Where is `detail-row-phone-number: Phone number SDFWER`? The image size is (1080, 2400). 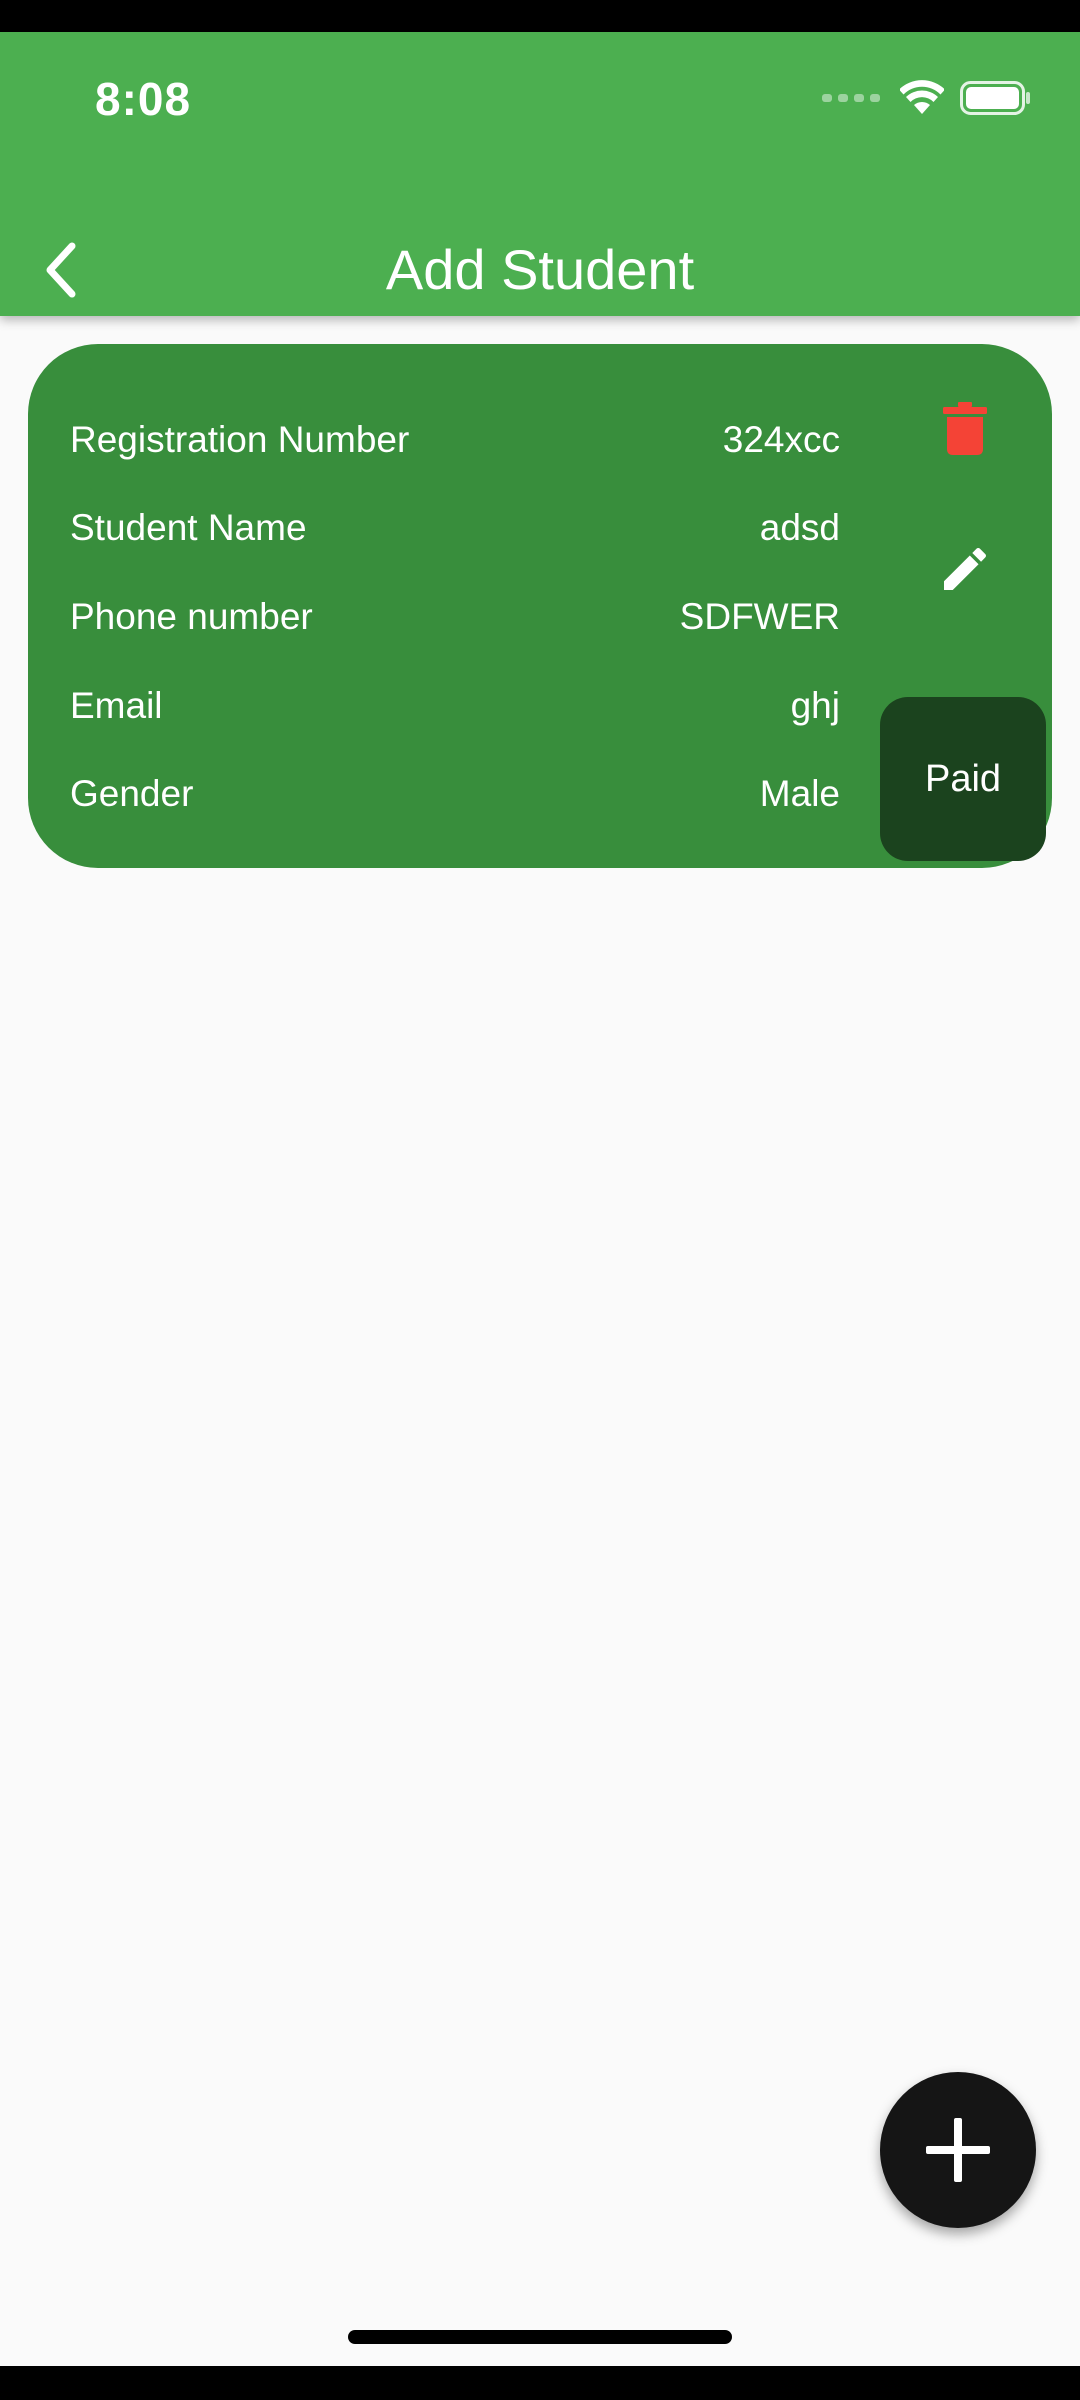
detail-row-phone-number: Phone number SDFWER is located at coordinates (455, 617).